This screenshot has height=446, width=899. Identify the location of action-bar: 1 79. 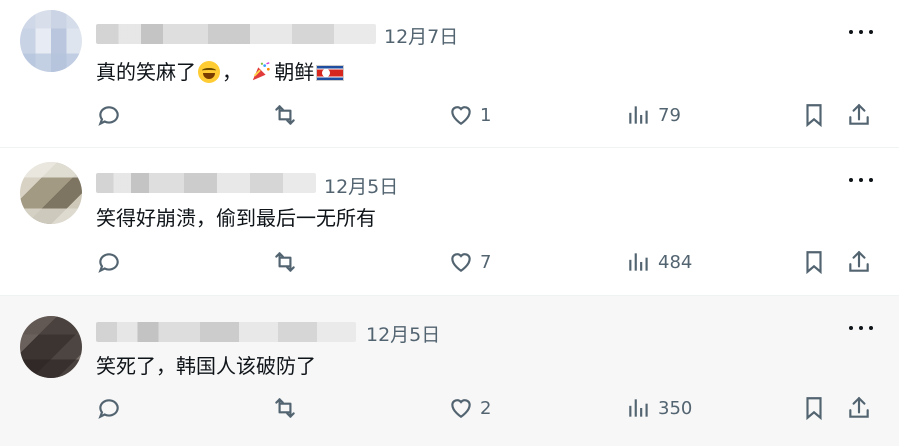
(487, 115).